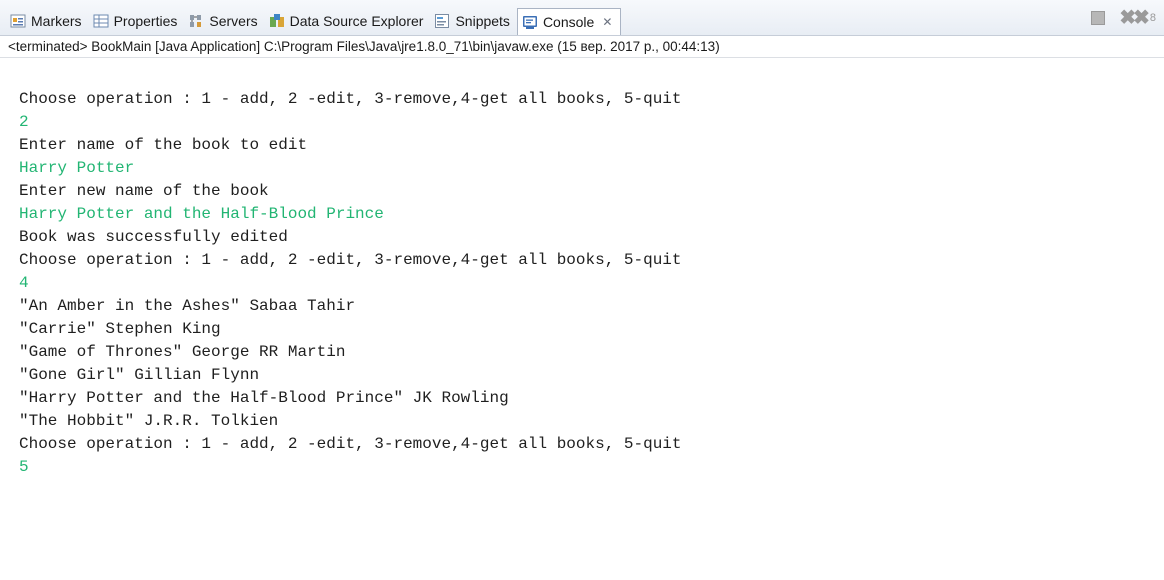 The width and height of the screenshot is (1164, 580). I want to click on remove-launches-suffix: 8, so click(1152, 18).